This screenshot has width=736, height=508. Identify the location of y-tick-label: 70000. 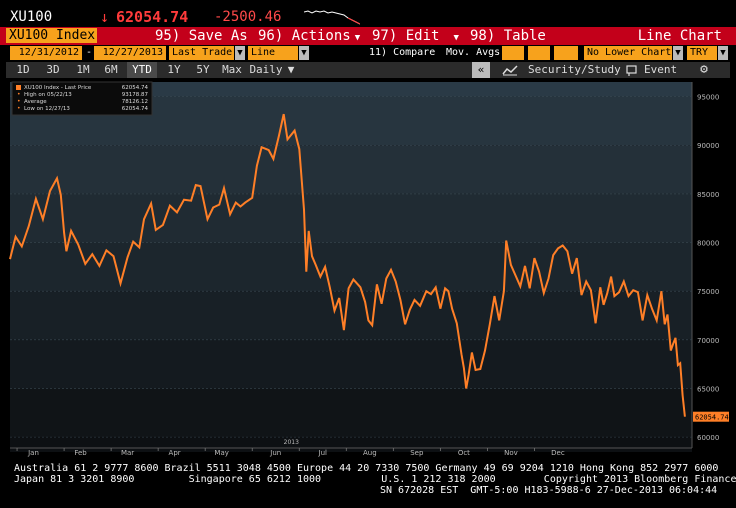
(708, 341).